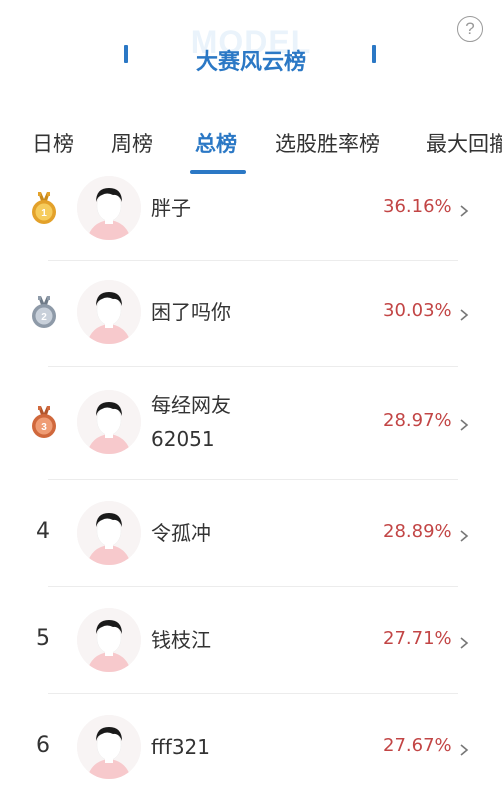 The image size is (502, 800). Describe the element at coordinates (464, 143) in the screenshot. I see `tab-max-drawdown: 最大回撤` at that location.